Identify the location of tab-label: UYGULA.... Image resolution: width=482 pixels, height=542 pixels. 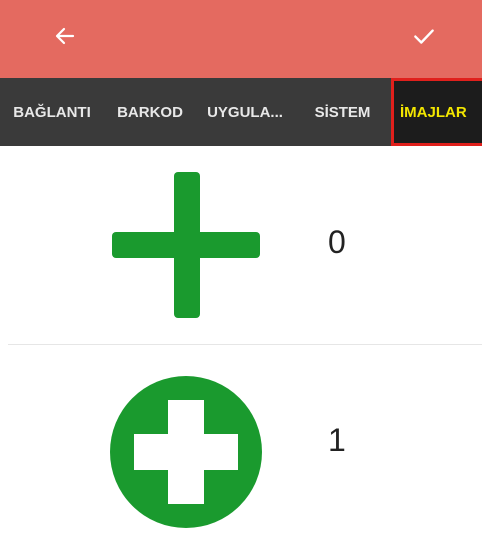
(245, 112).